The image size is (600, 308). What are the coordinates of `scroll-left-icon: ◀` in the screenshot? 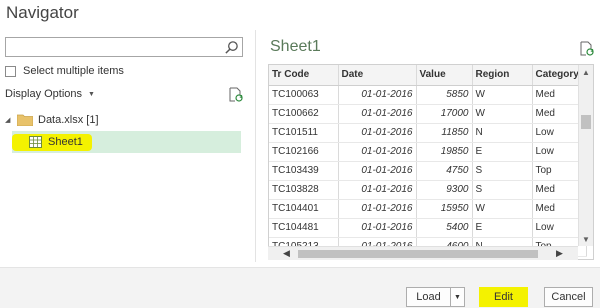 It's located at (286, 253).